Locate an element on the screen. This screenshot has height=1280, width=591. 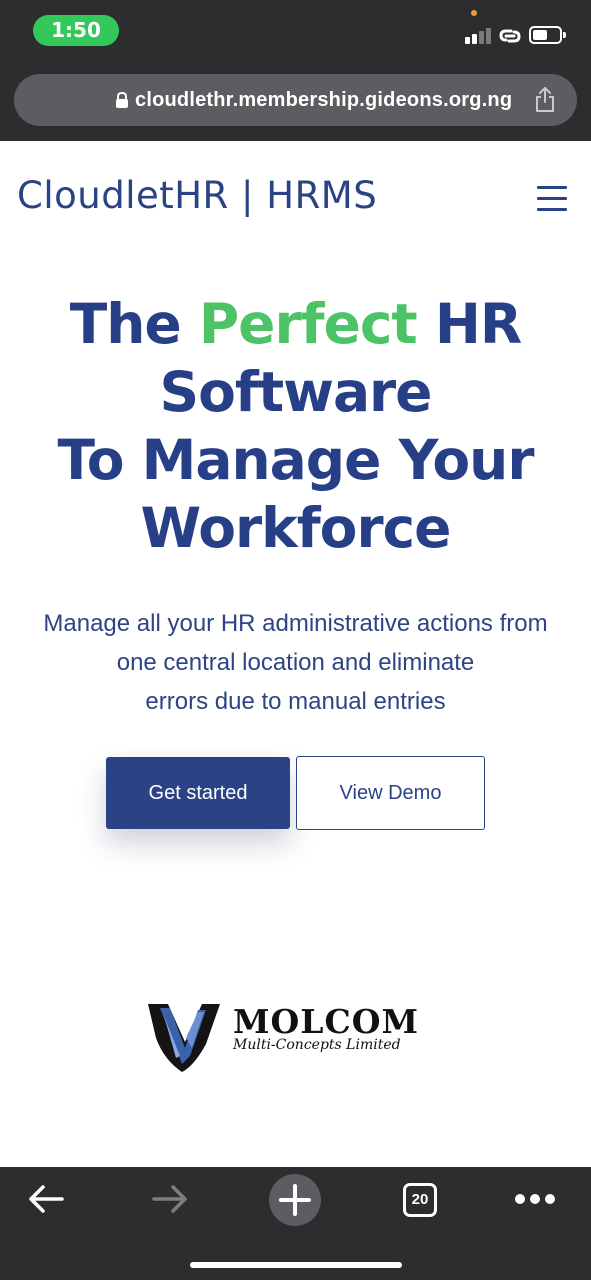
logo-subtitle: Multi-Concepts Limited is located at coordinates (317, 1045).